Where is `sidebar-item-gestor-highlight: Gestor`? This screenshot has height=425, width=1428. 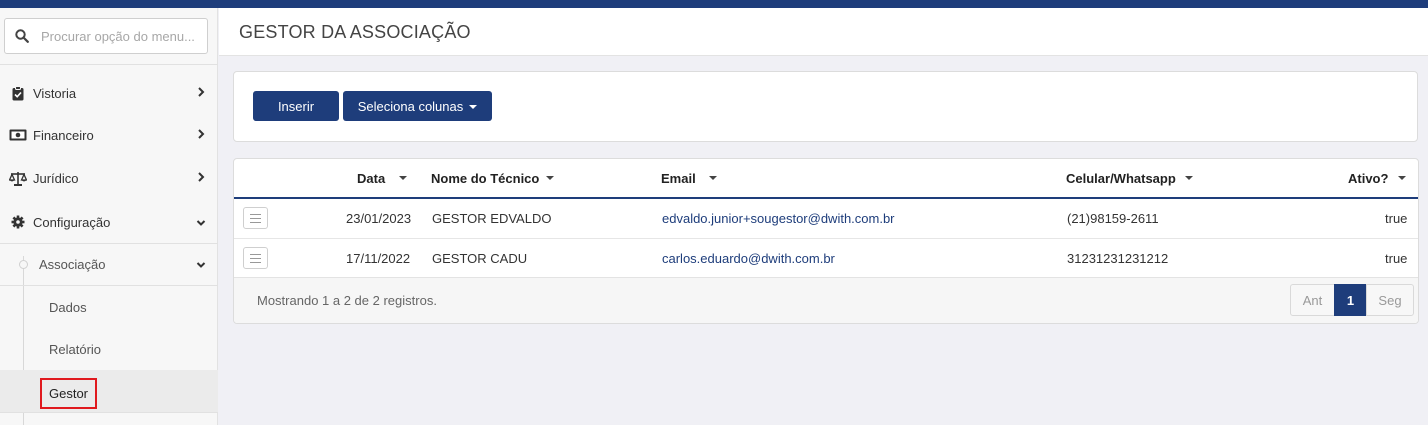 sidebar-item-gestor-highlight: Gestor is located at coordinates (68, 393).